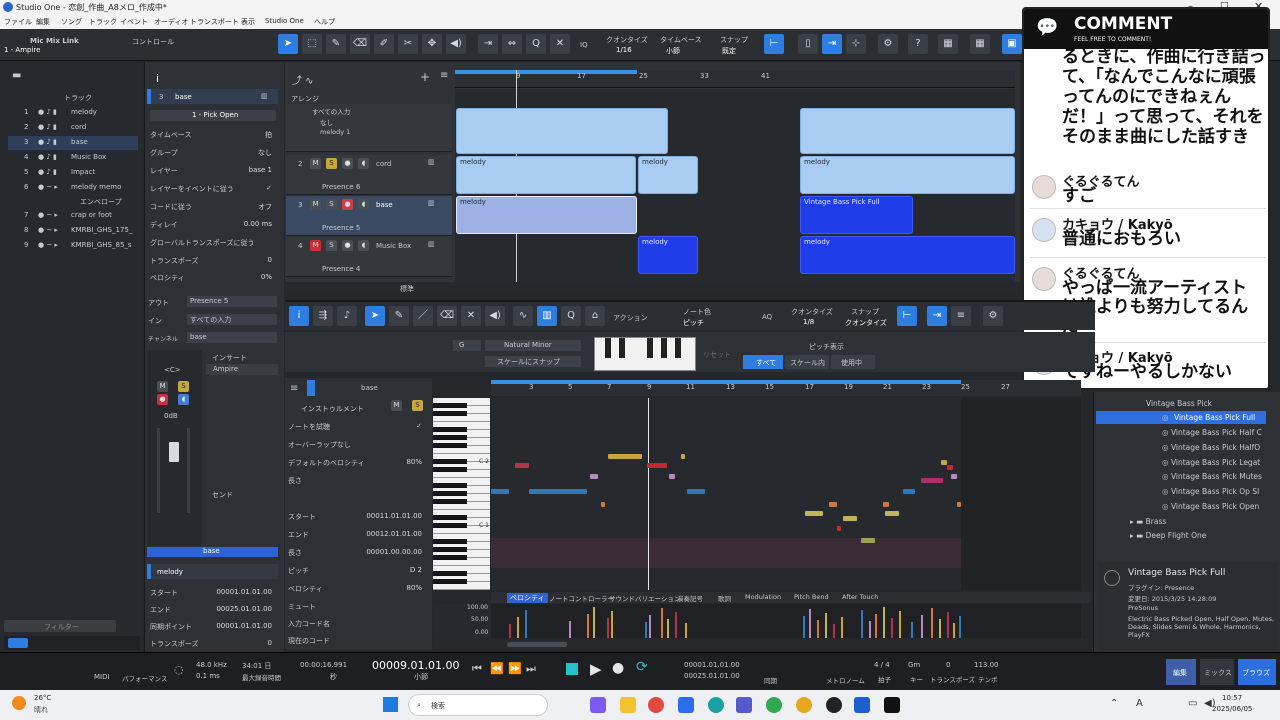  I want to click on list-icon: ≡, so click(444, 75).